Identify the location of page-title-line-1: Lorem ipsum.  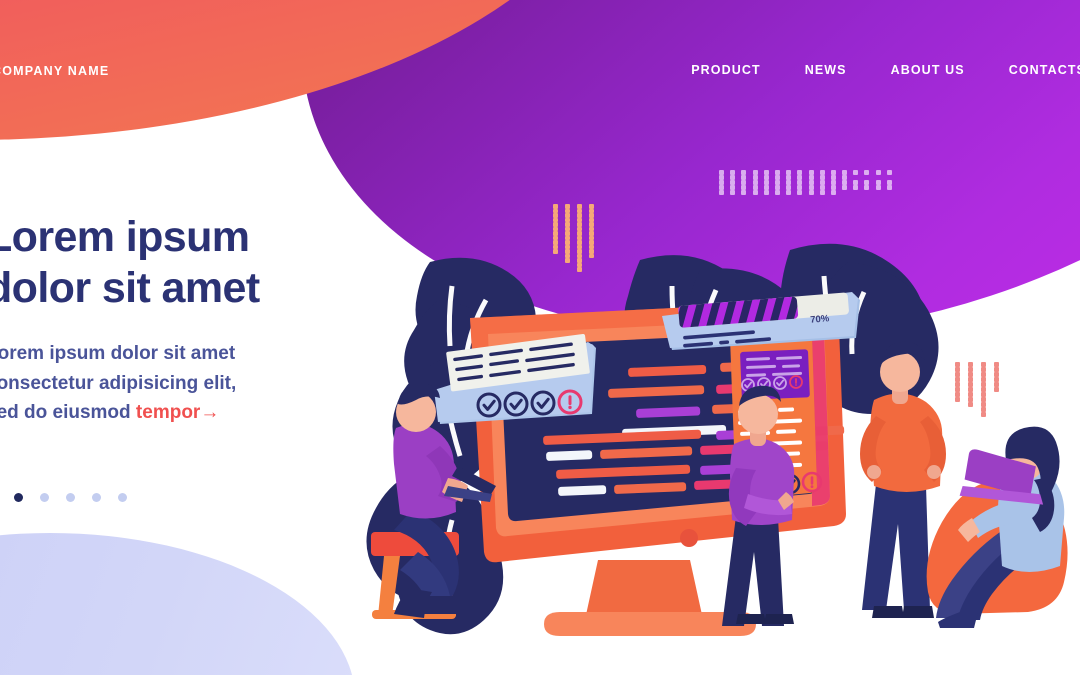
(125, 237).